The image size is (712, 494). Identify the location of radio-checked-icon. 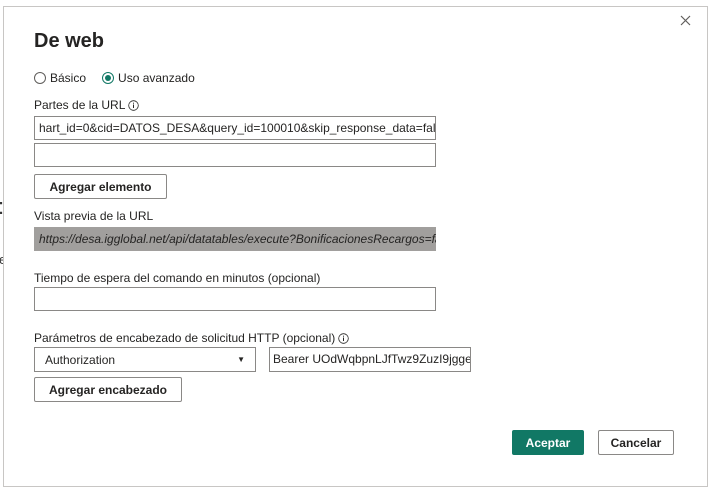
(108, 78).